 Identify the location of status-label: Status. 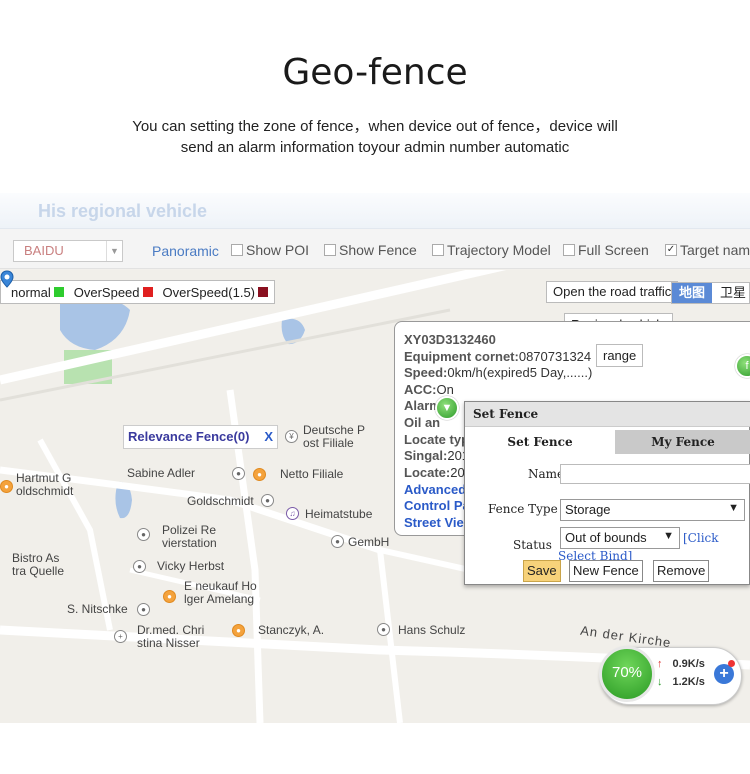
(532, 545).